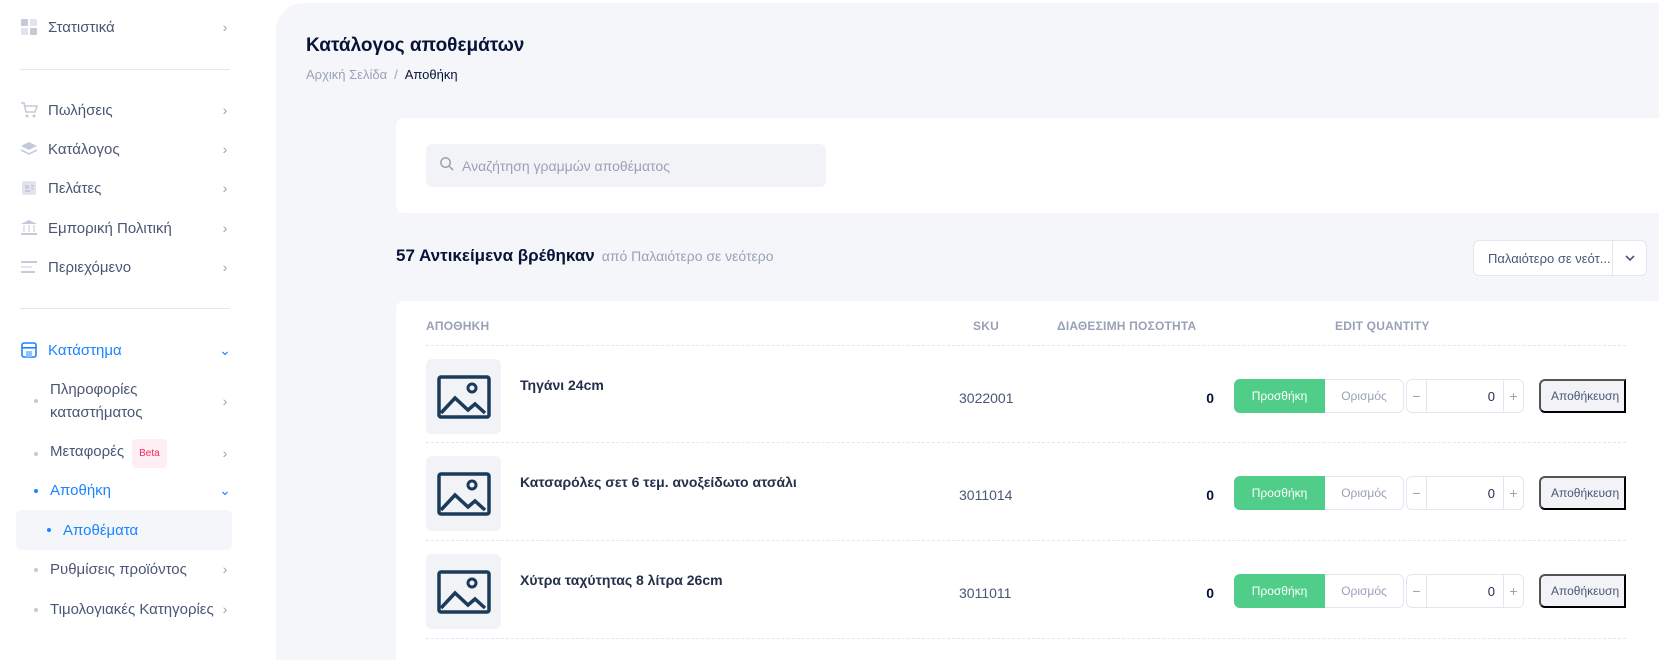 The width and height of the screenshot is (1659, 660). Describe the element at coordinates (642, 165) in the screenshot. I see `search-input` at that location.